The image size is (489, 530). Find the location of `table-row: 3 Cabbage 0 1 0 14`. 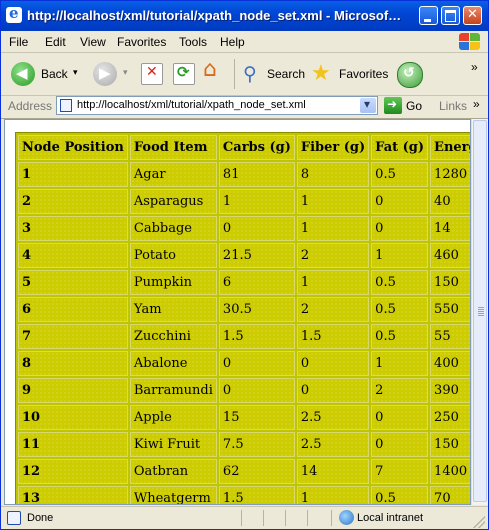

table-row: 3 Cabbage 0 1 0 14 is located at coordinates (244, 228).